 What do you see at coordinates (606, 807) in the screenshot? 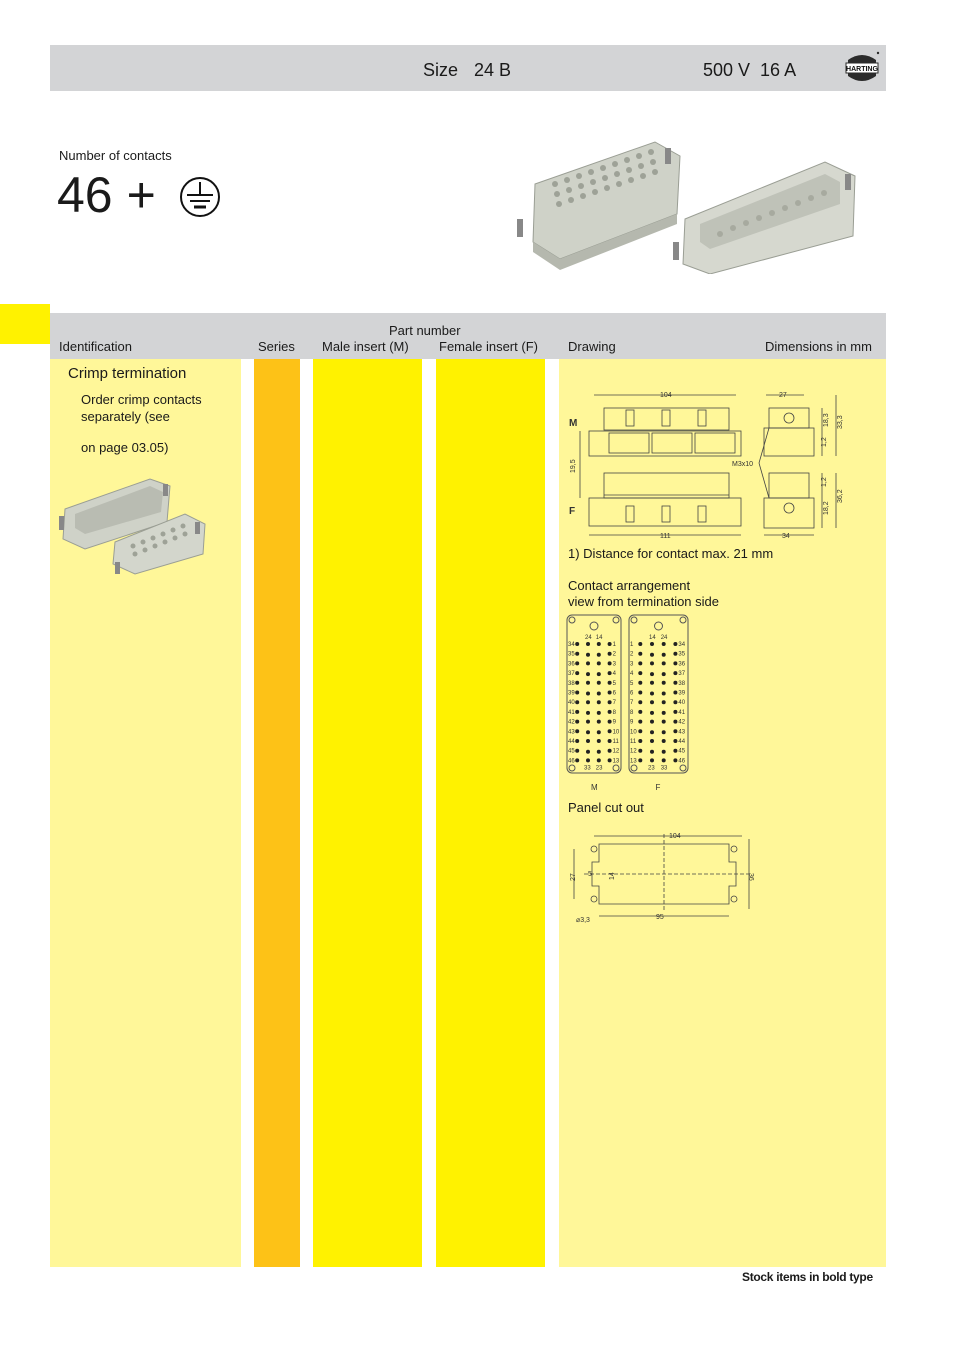
I see `panel-cutout-label: Panel cut out` at bounding box center [606, 807].